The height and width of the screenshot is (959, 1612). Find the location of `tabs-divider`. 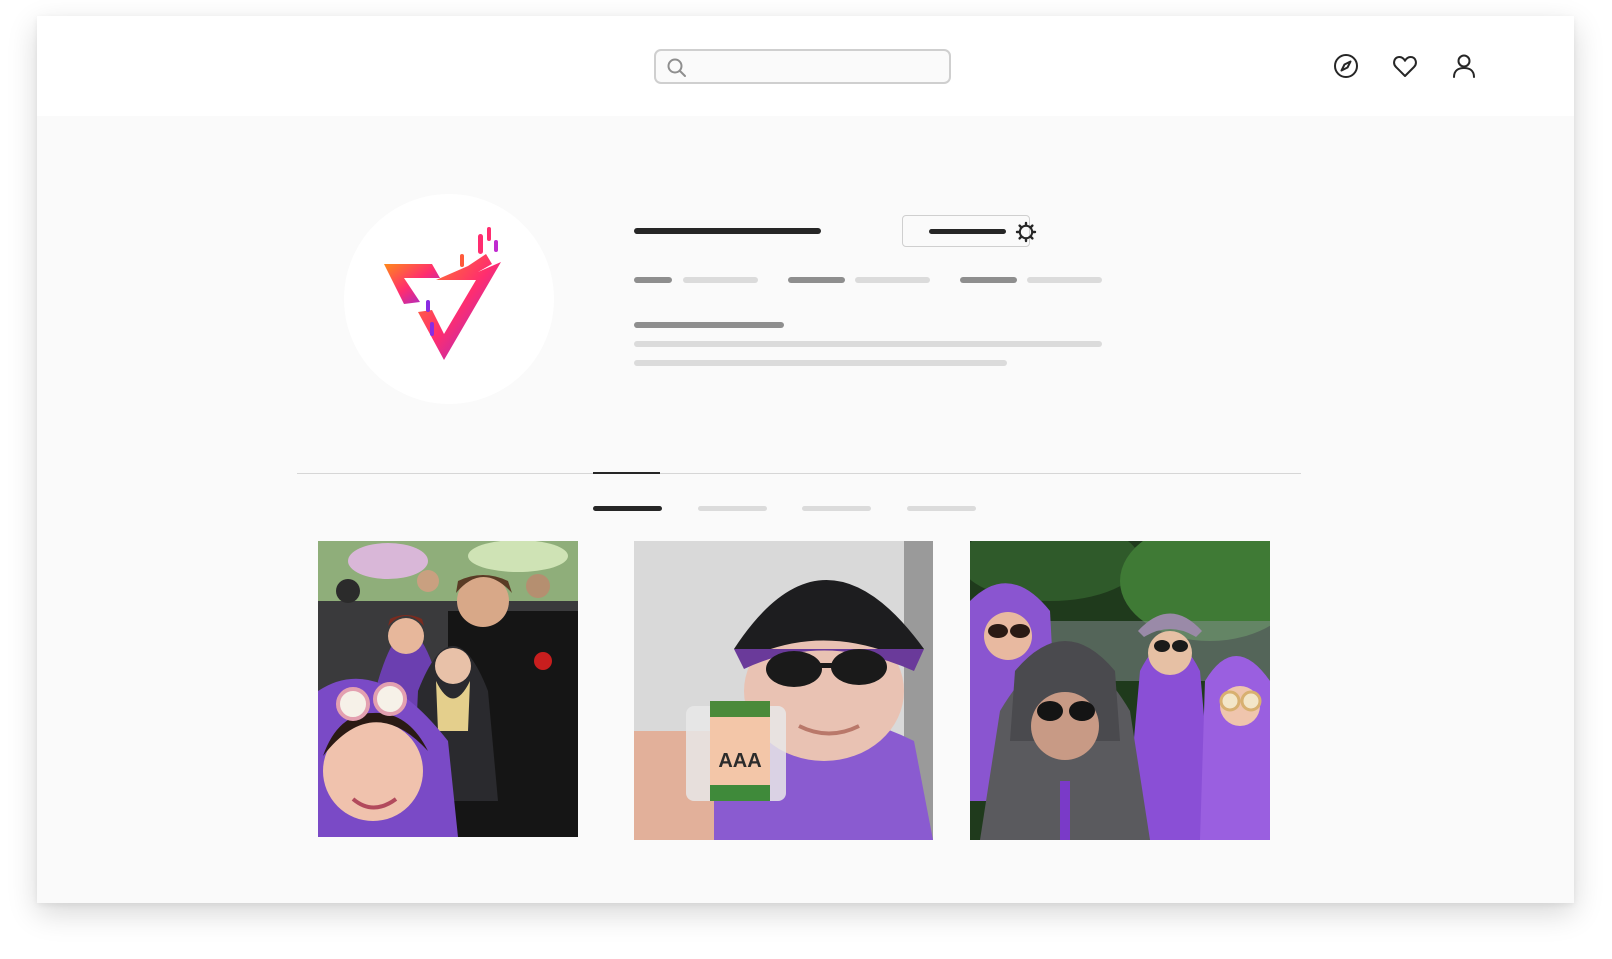

tabs-divider is located at coordinates (799, 473).